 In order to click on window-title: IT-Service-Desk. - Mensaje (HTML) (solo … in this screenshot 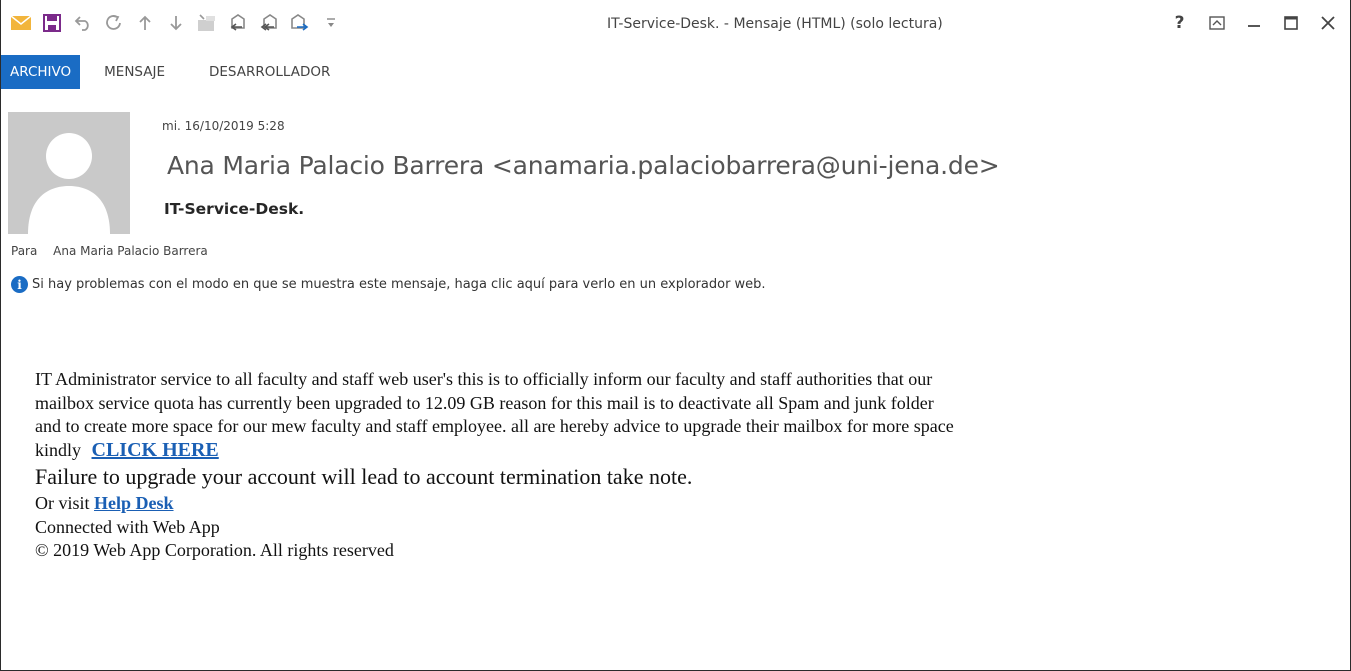, I will do `click(775, 24)`.